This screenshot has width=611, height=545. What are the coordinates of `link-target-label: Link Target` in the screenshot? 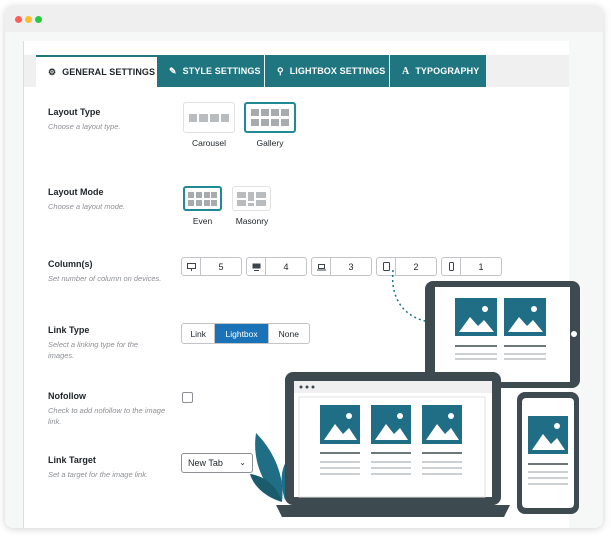 It's located at (72, 460).